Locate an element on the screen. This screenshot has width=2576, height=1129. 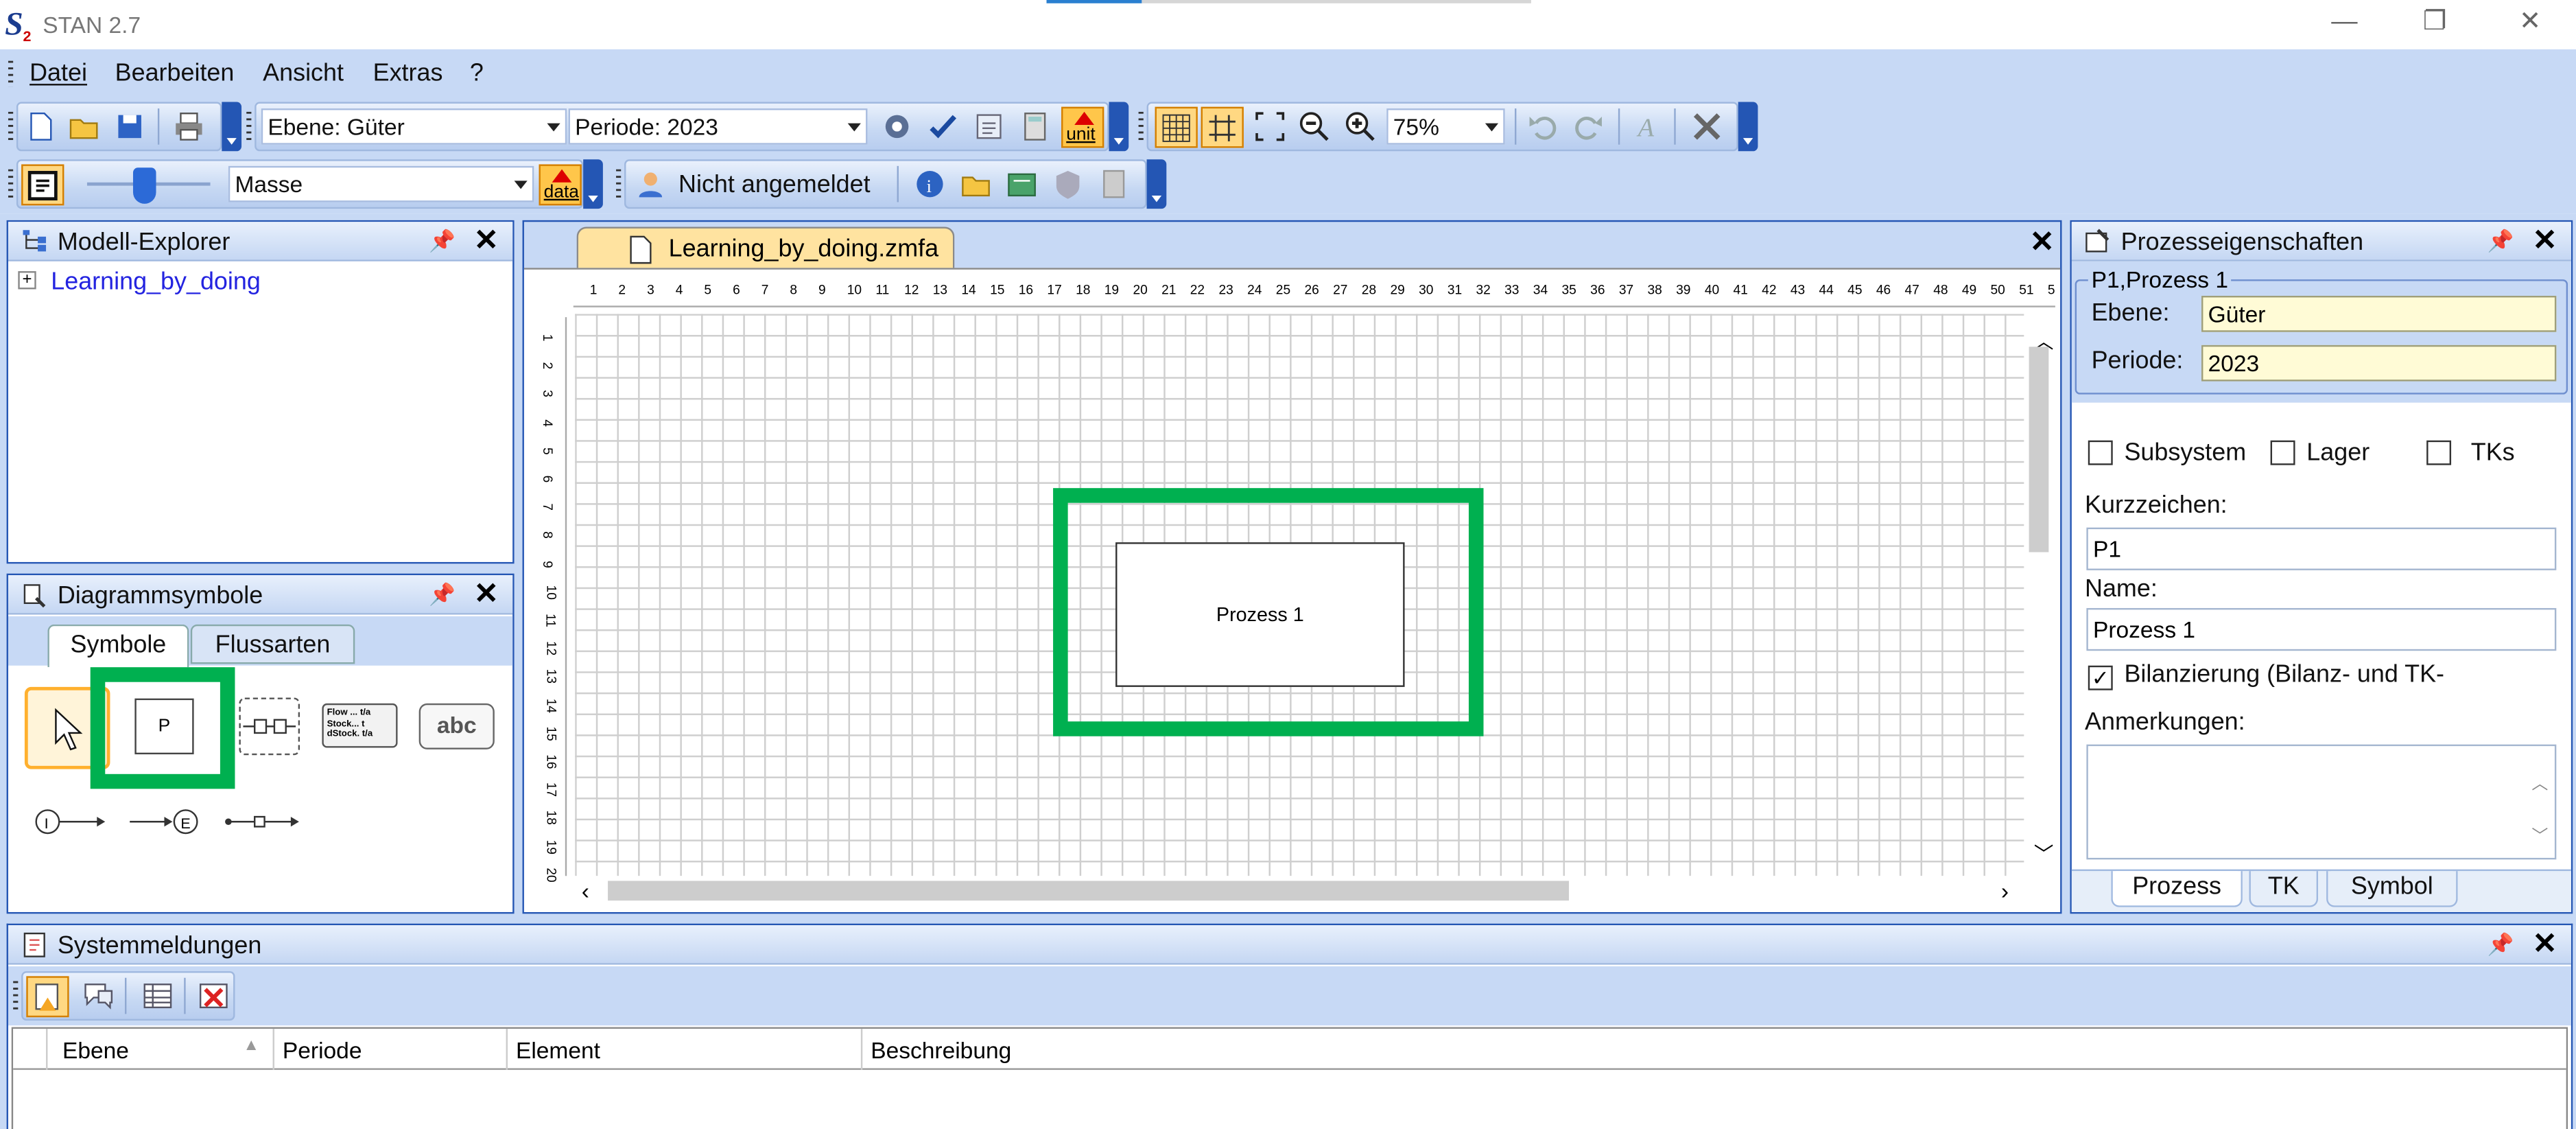
textarea-scroll-down-icon: ﹀ is located at coordinates (2539, 834).